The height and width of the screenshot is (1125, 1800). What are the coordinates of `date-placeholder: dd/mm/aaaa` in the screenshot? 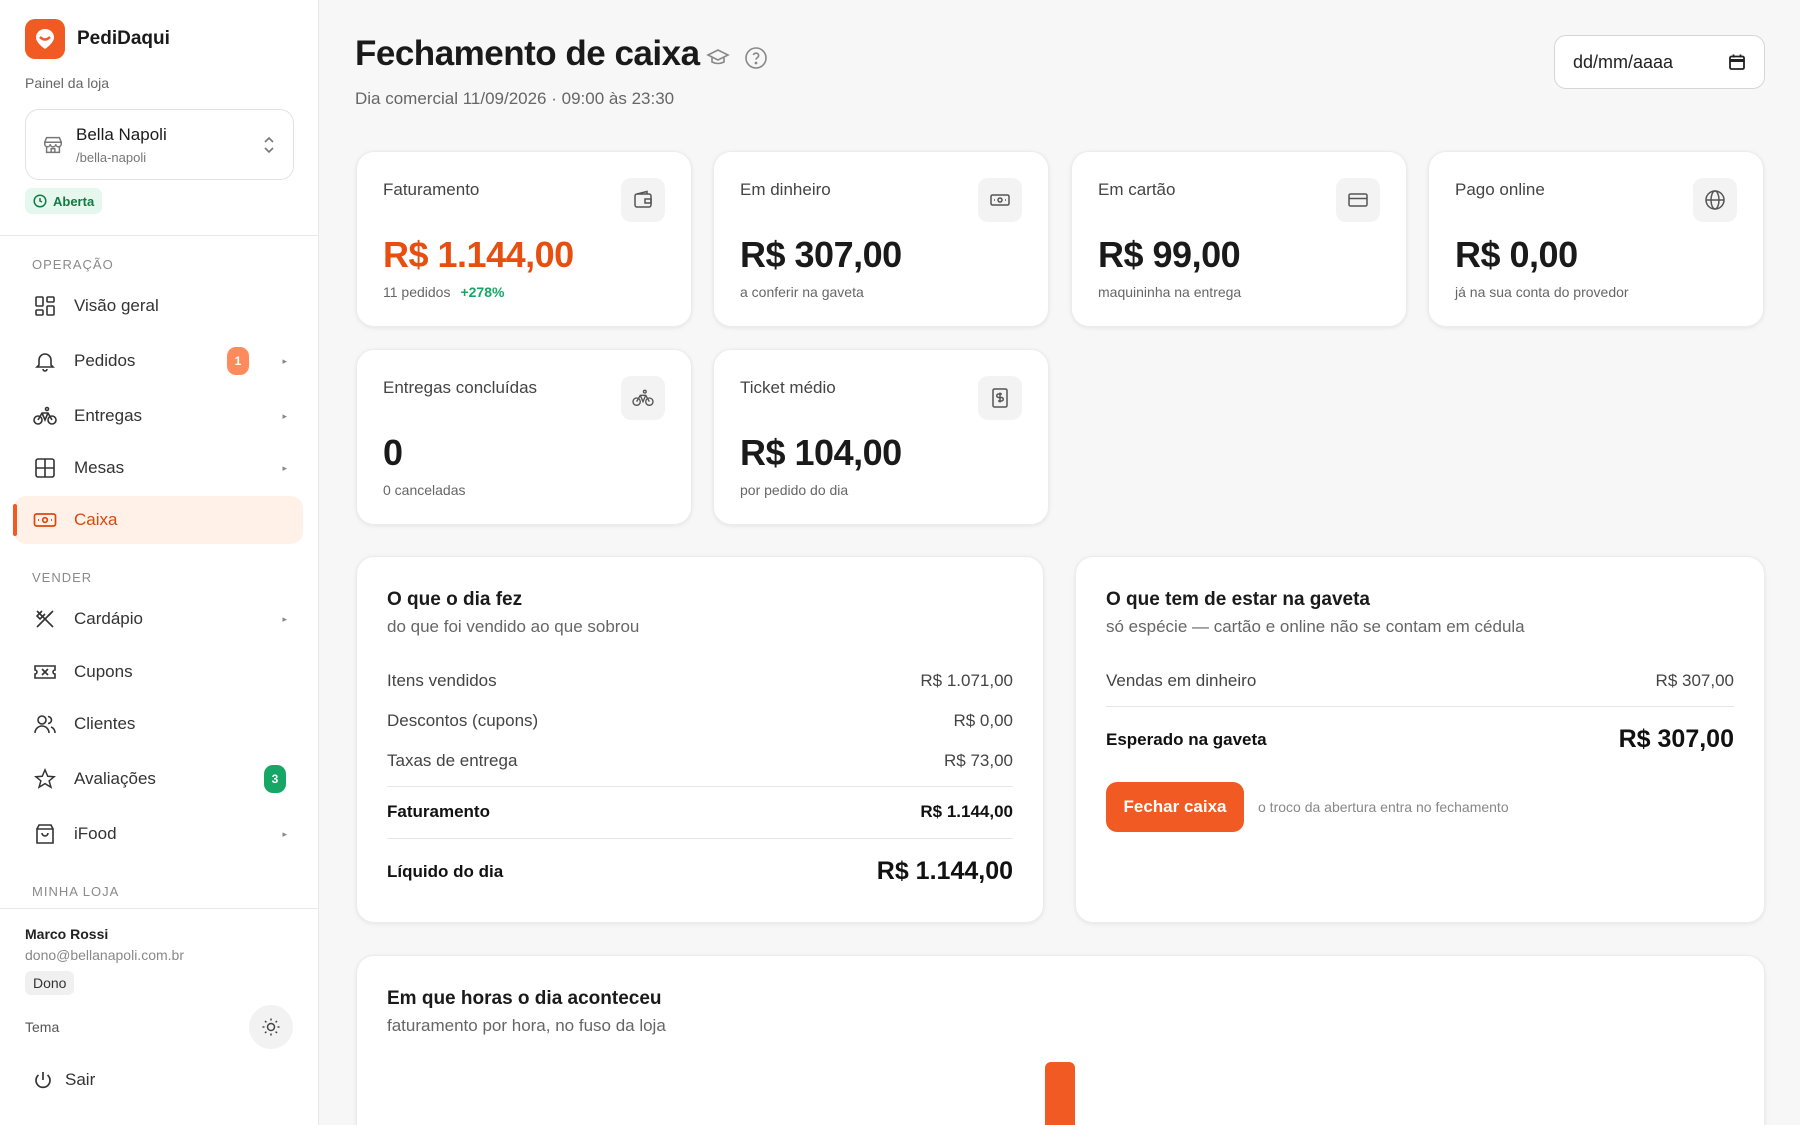 It's located at (1623, 61).